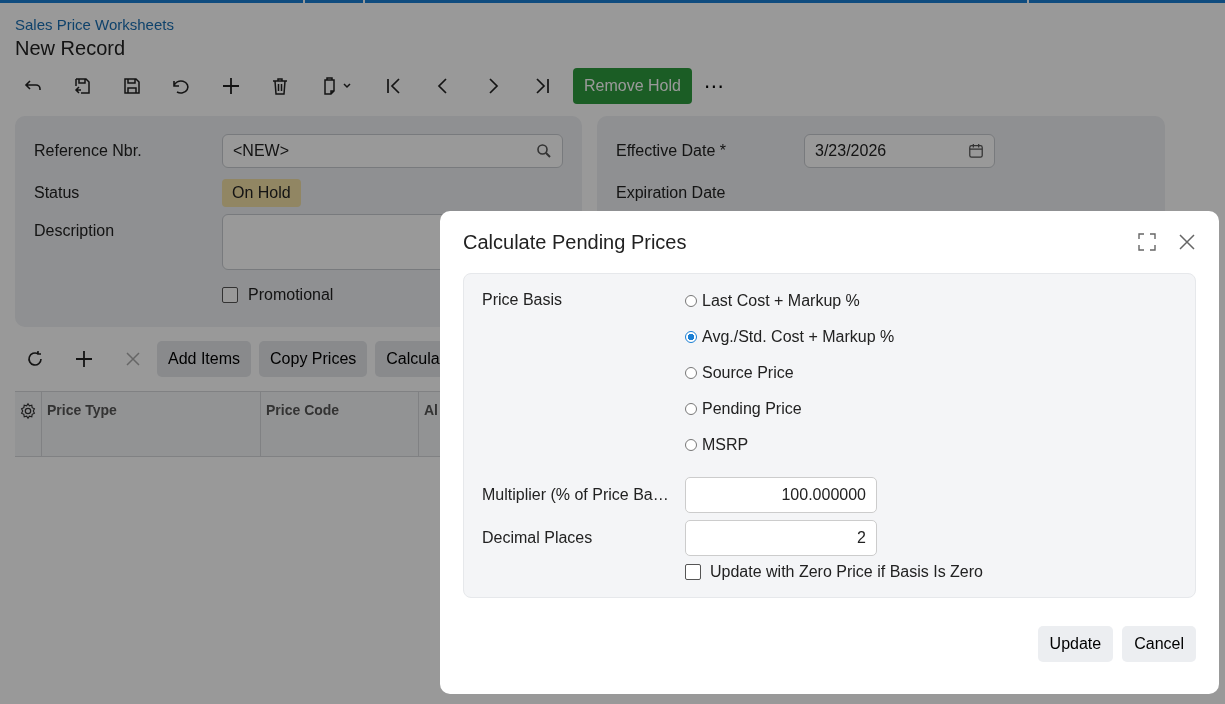 The height and width of the screenshot is (704, 1225). Describe the element at coordinates (671, 193) in the screenshot. I see `field-label: Expiration Date` at that location.